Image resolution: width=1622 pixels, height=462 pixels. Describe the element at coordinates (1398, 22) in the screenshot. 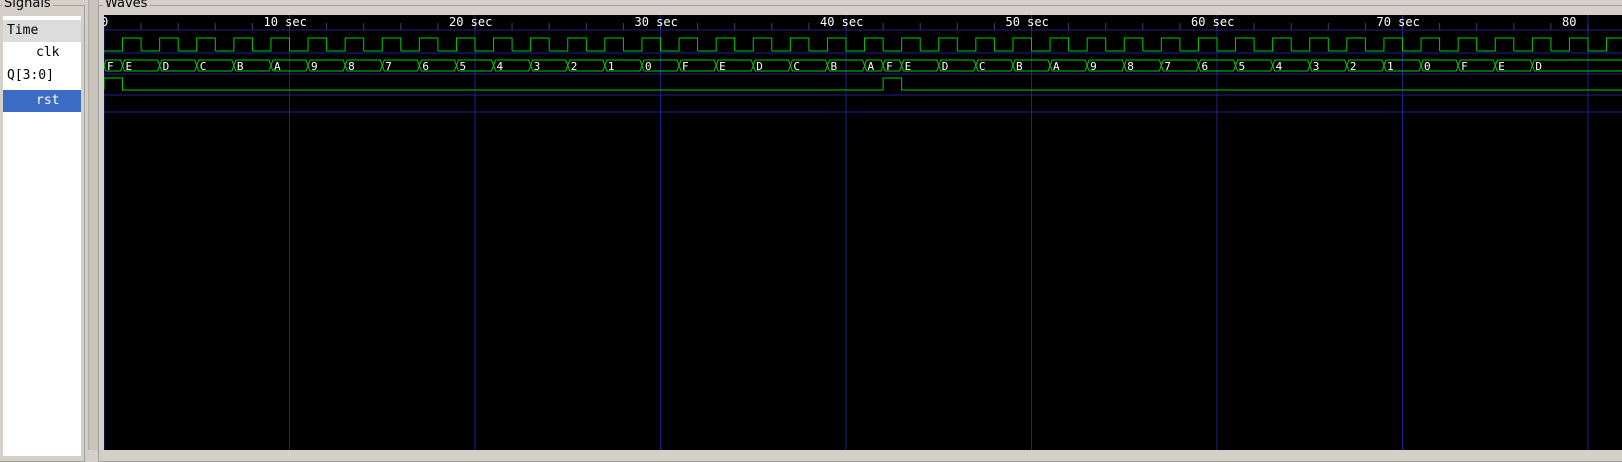

I see `time-tick-label: 70 sec` at that location.